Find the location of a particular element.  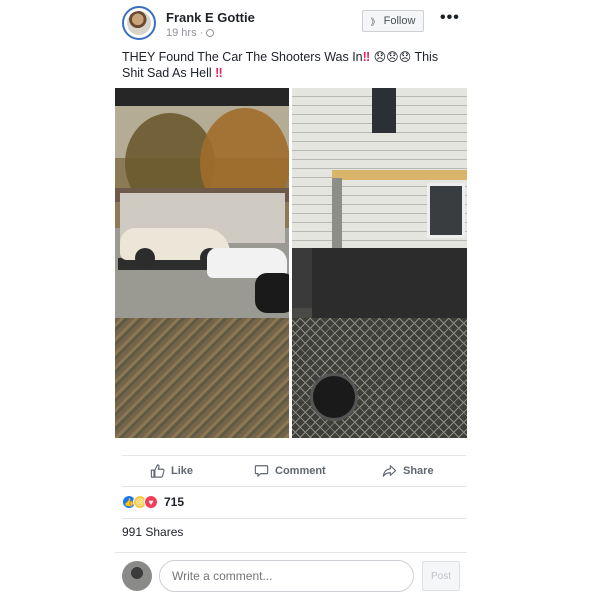

speech-bubble-icon is located at coordinates (261, 471).